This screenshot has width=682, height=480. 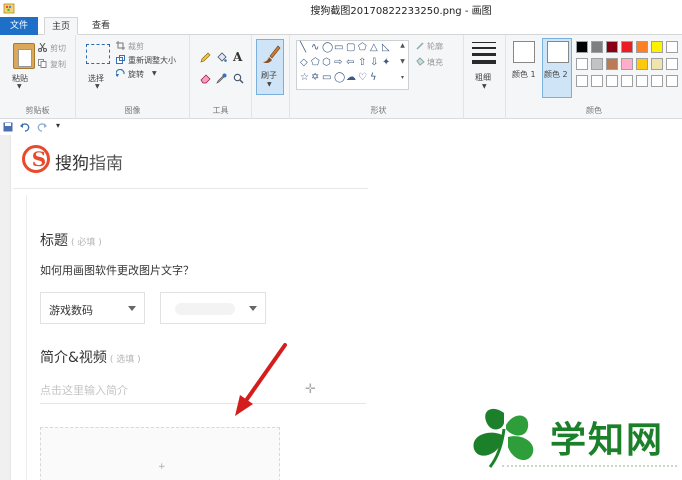 What do you see at coordinates (92, 308) in the screenshot?
I see `category-dropdown-1: 游戏数码` at bounding box center [92, 308].